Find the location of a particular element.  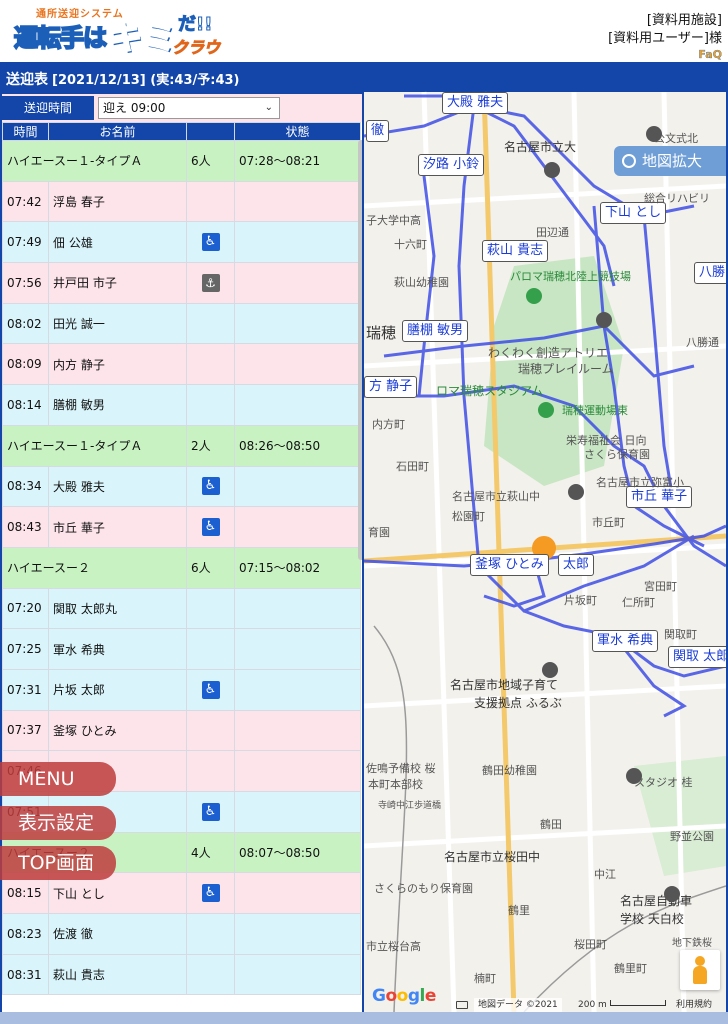

passenger-name: 萩山 貴志 is located at coordinates (117, 974).